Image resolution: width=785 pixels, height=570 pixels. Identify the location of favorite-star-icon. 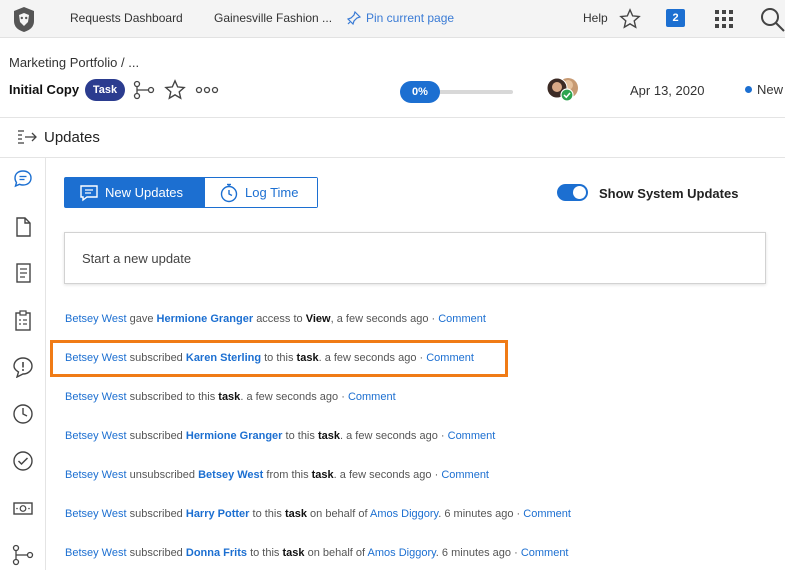
(175, 90).